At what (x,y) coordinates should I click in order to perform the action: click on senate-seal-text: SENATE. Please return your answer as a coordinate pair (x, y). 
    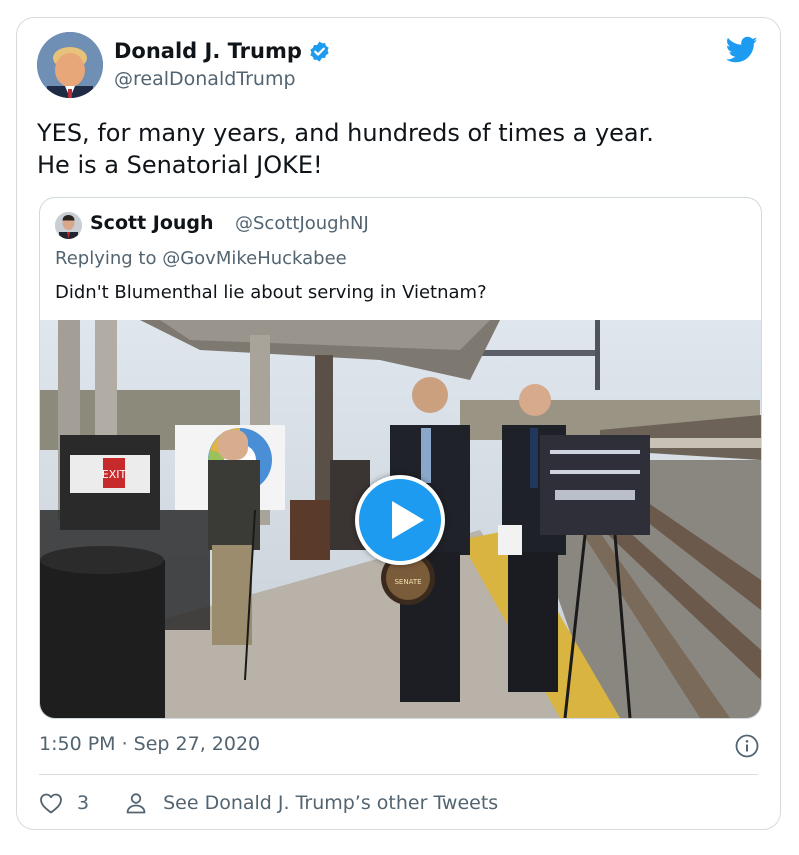
    Looking at the image, I should click on (407, 582).